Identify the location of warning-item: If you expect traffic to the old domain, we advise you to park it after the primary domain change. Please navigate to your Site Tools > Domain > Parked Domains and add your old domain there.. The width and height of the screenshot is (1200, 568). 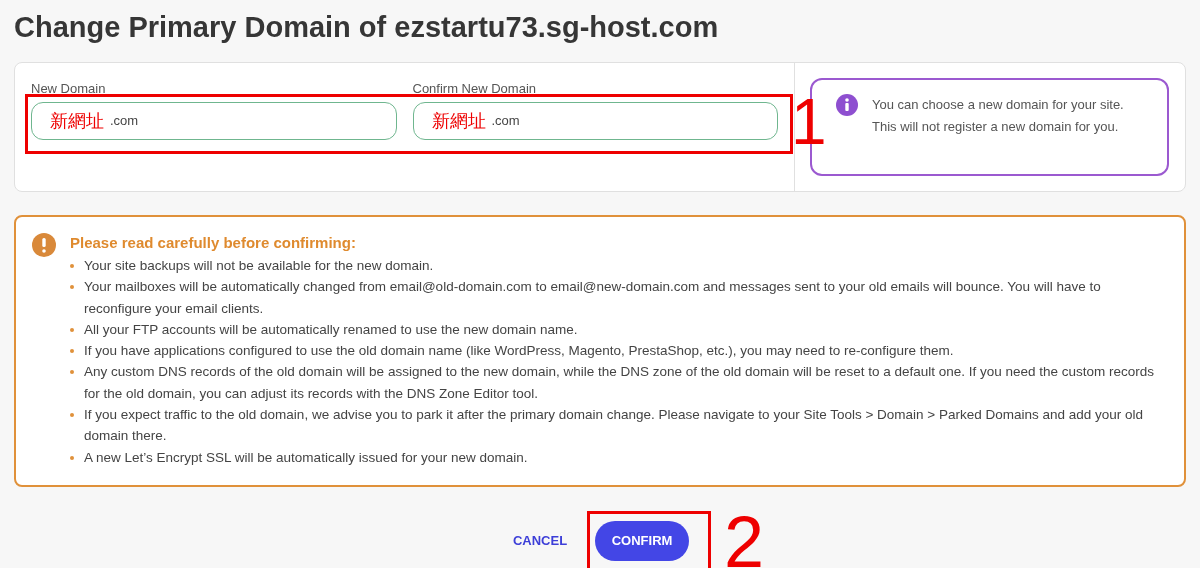
(614, 426).